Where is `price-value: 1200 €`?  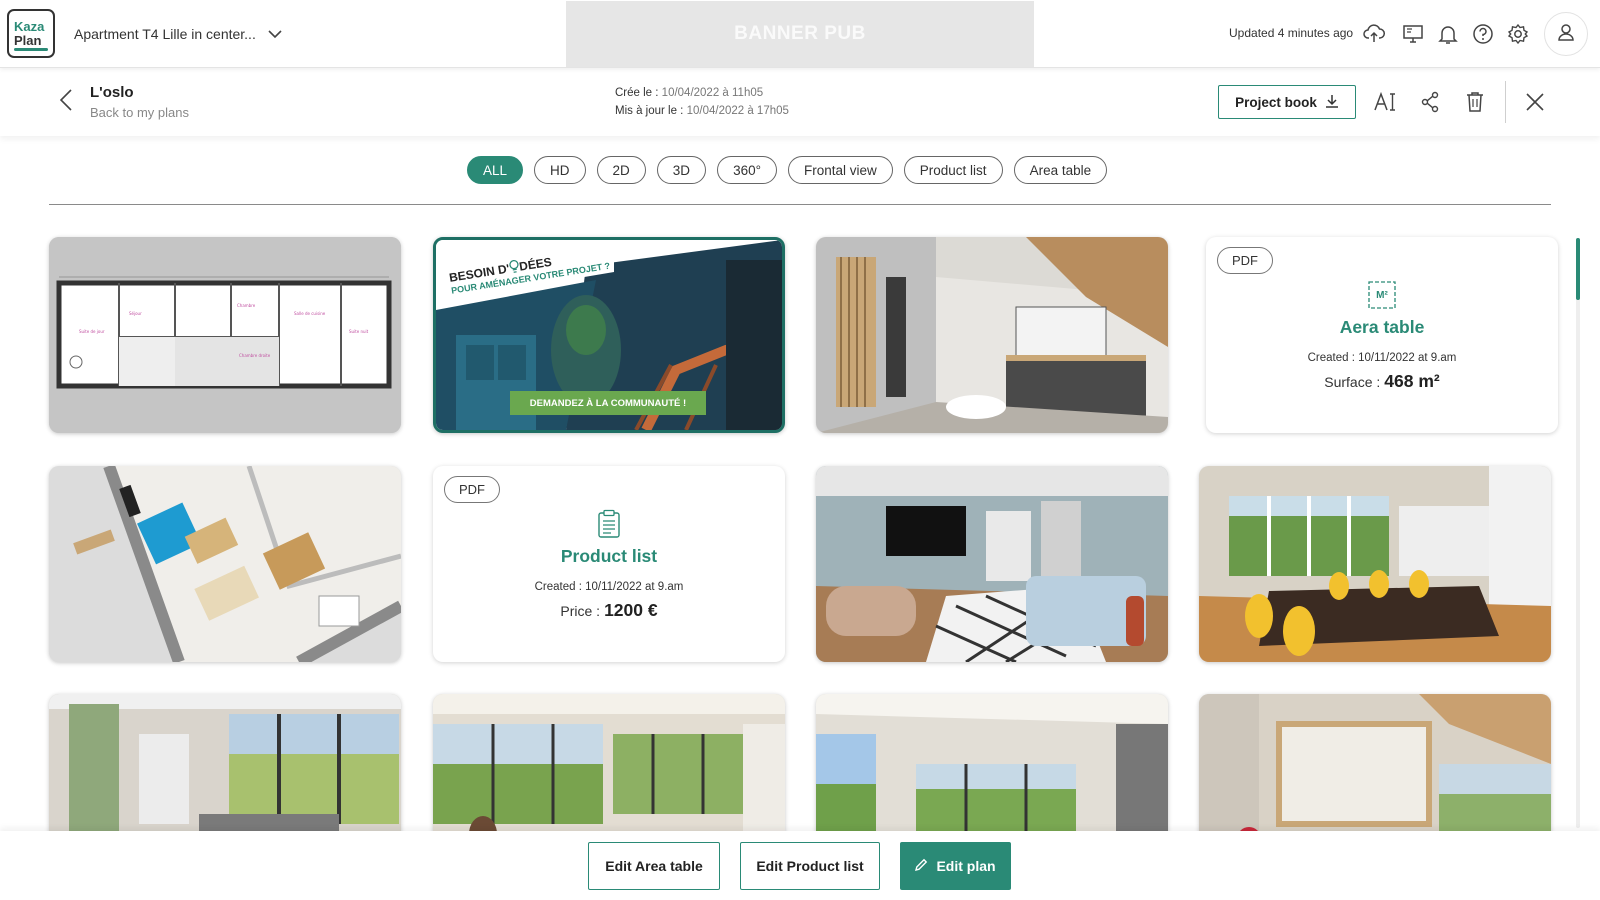 price-value: 1200 € is located at coordinates (631, 610).